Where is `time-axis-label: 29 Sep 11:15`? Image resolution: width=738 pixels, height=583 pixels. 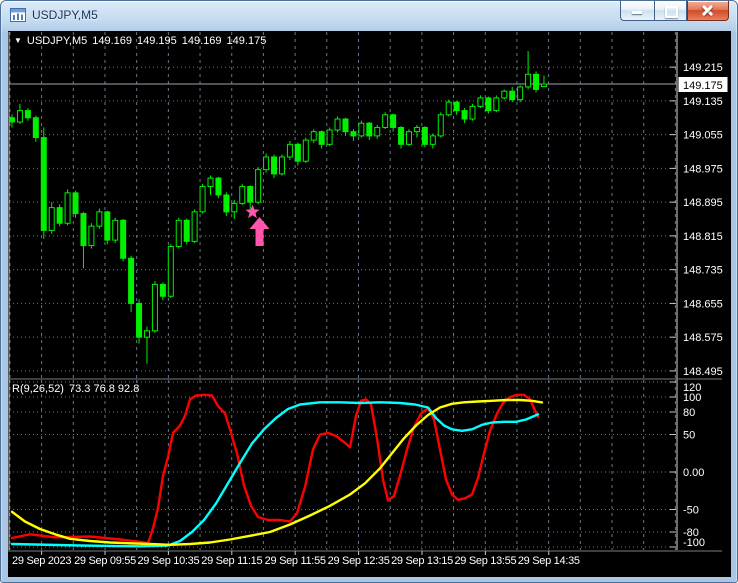 time-axis-label: 29 Sep 11:15 is located at coordinates (232, 561).